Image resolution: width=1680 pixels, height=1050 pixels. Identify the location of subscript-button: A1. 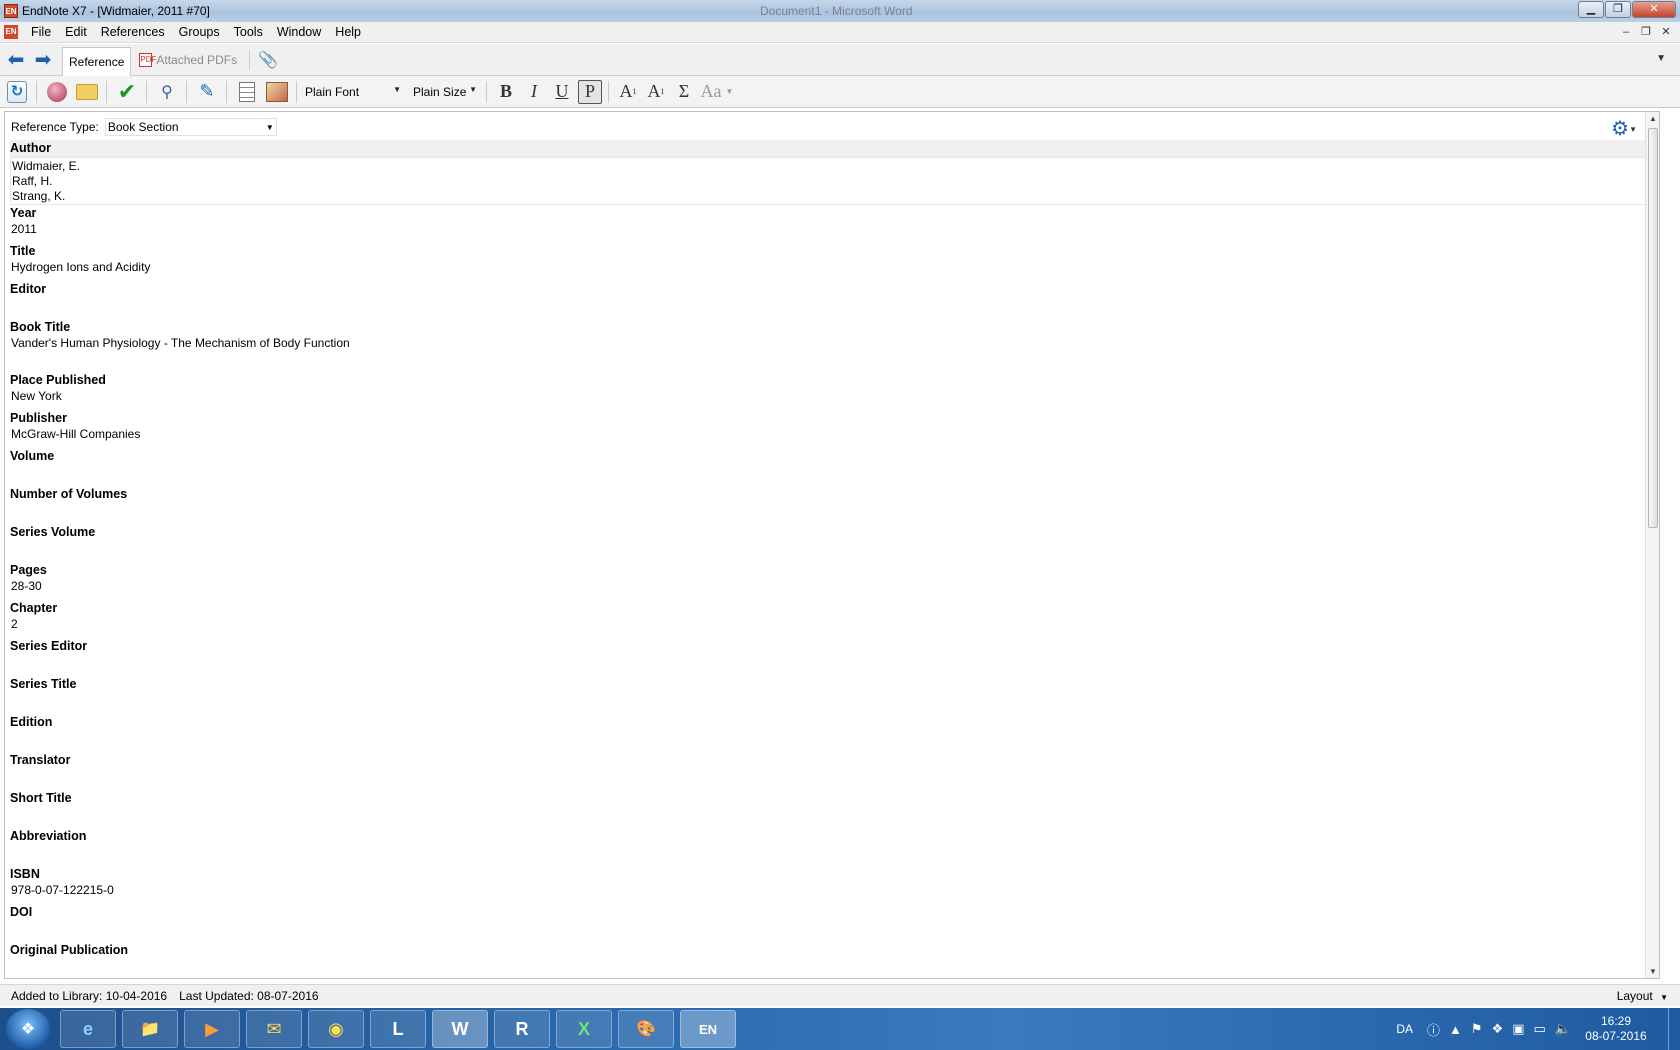
(656, 92).